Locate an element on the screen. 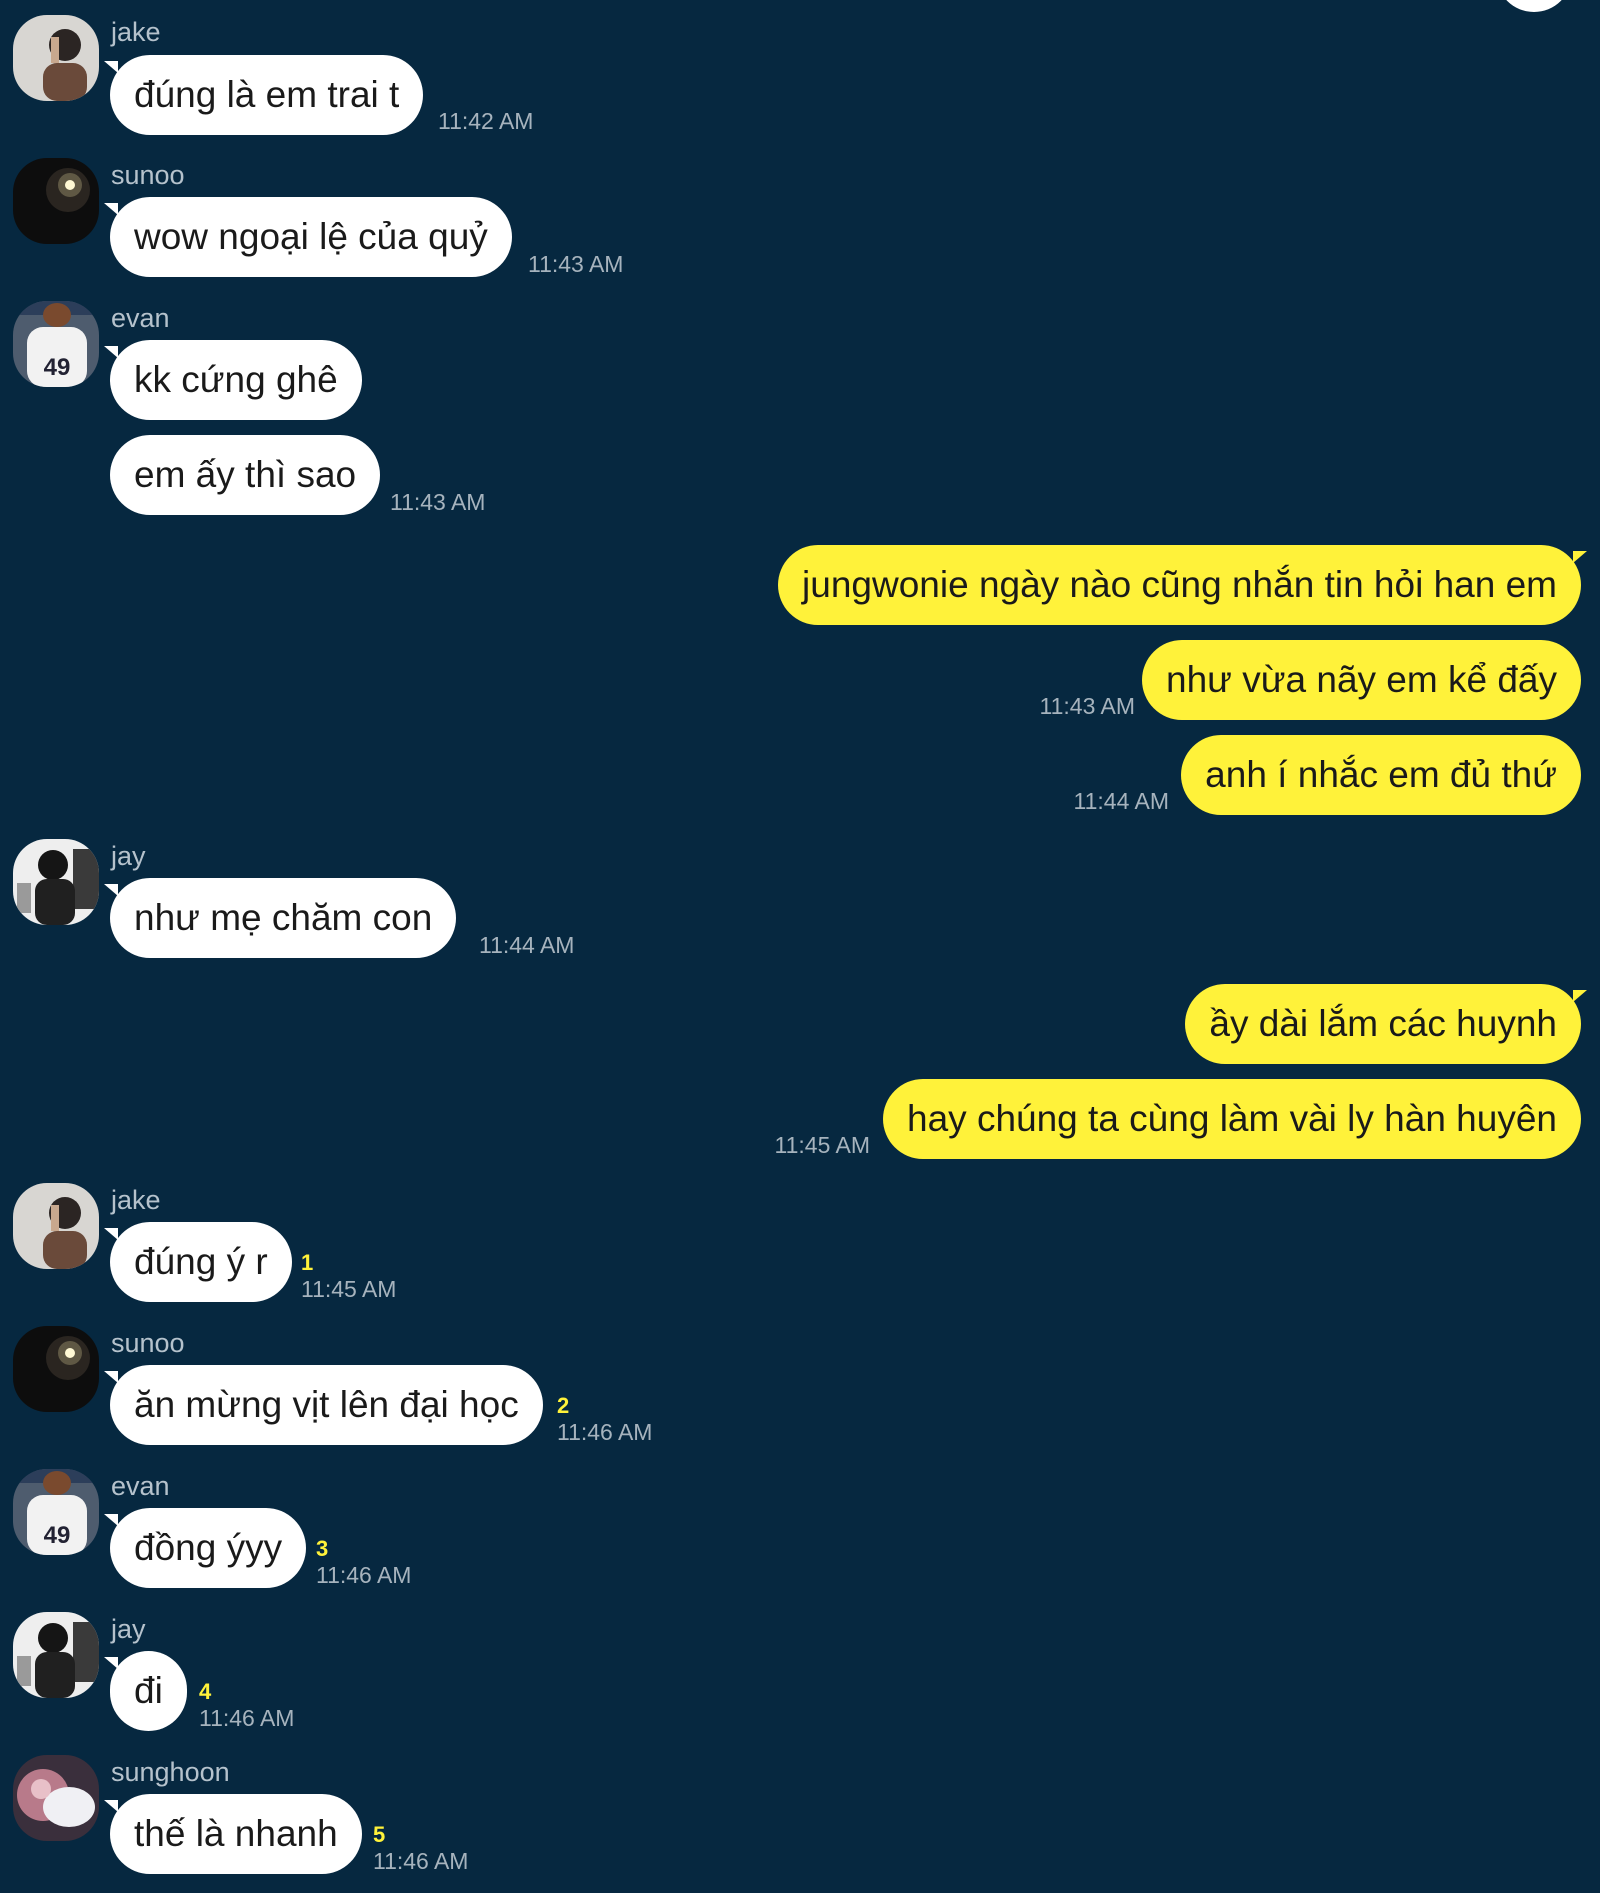  message-bubble: ăn mừng vịt lên đại học is located at coordinates (323, 1405).